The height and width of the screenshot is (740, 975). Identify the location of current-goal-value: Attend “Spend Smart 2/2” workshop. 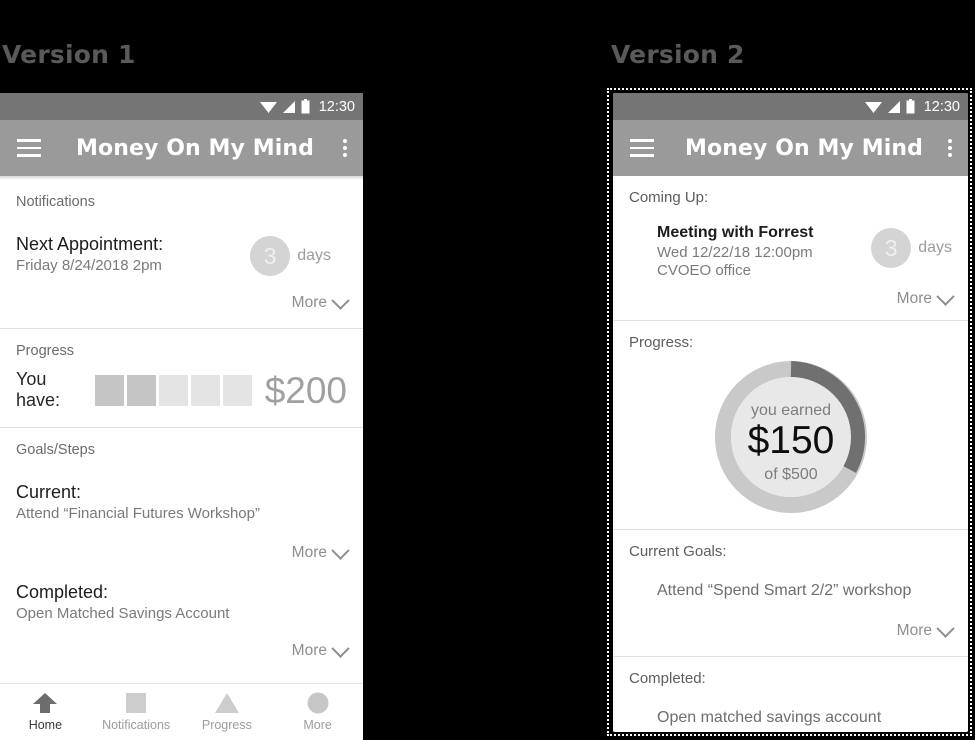
(784, 590).